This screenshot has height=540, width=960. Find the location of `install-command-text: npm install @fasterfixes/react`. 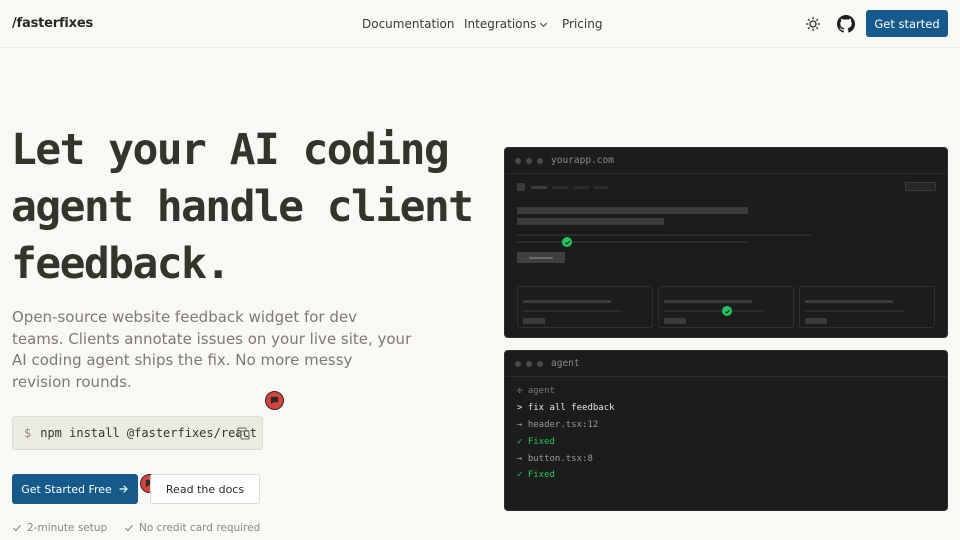

install-command-text: npm install @fasterfixes/react is located at coordinates (148, 433).